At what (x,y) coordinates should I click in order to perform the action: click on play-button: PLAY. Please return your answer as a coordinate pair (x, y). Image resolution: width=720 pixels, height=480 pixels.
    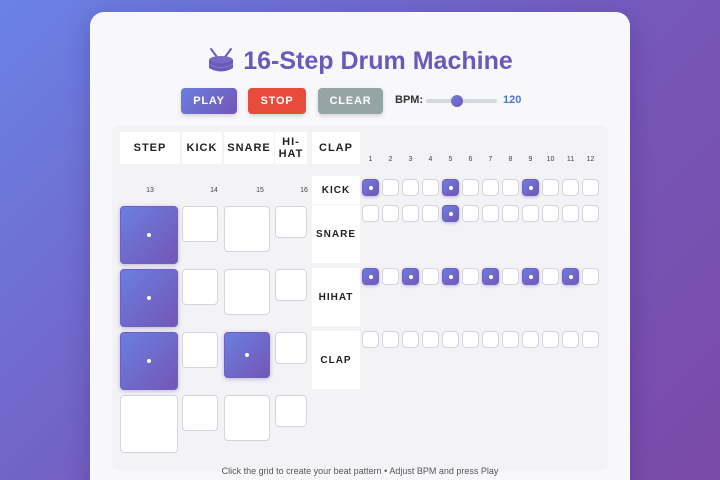
    Looking at the image, I should click on (209, 101).